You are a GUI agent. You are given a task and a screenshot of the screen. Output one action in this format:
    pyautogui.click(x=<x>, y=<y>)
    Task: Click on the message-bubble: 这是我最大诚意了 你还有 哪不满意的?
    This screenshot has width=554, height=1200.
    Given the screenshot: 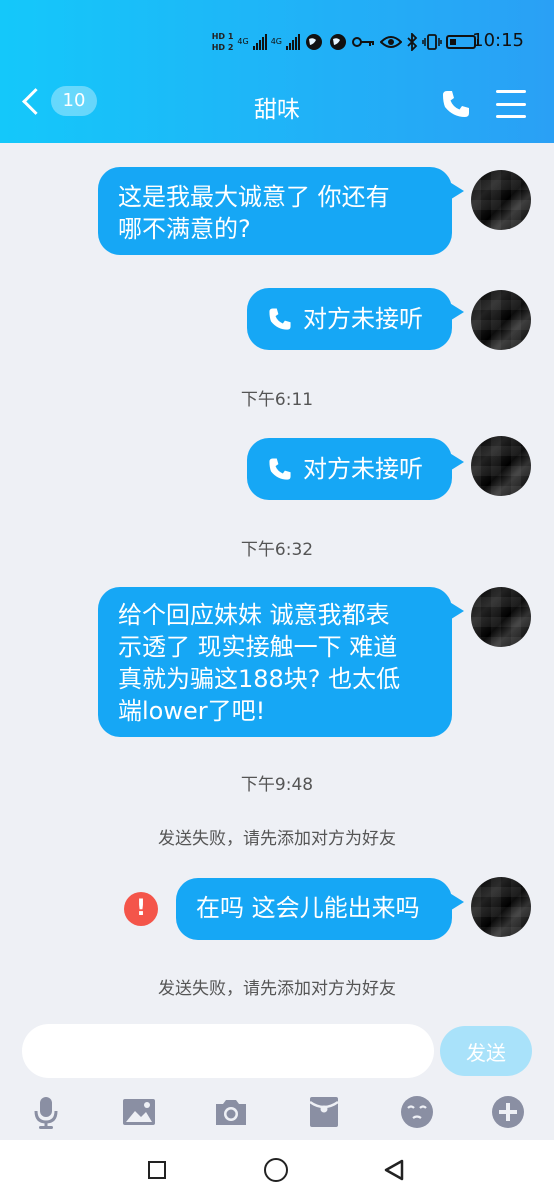 What is the action you would take?
    pyautogui.click(x=281, y=211)
    